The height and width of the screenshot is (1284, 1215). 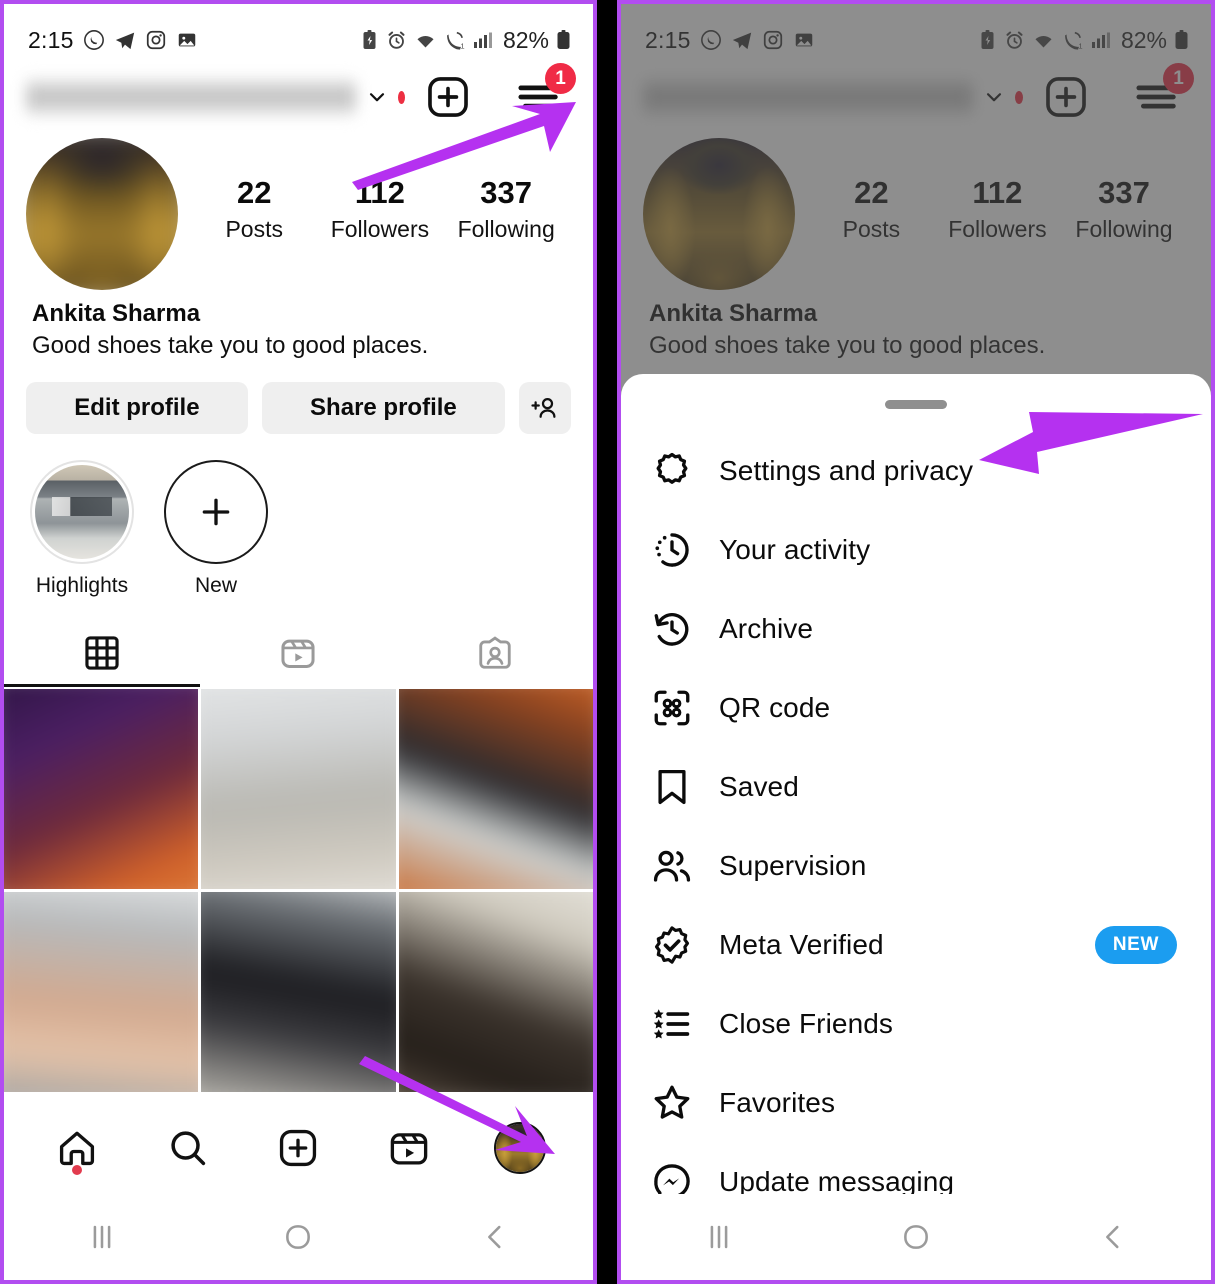 I want to click on status-bar: 2:15 1 82%, so click(x=916, y=30).